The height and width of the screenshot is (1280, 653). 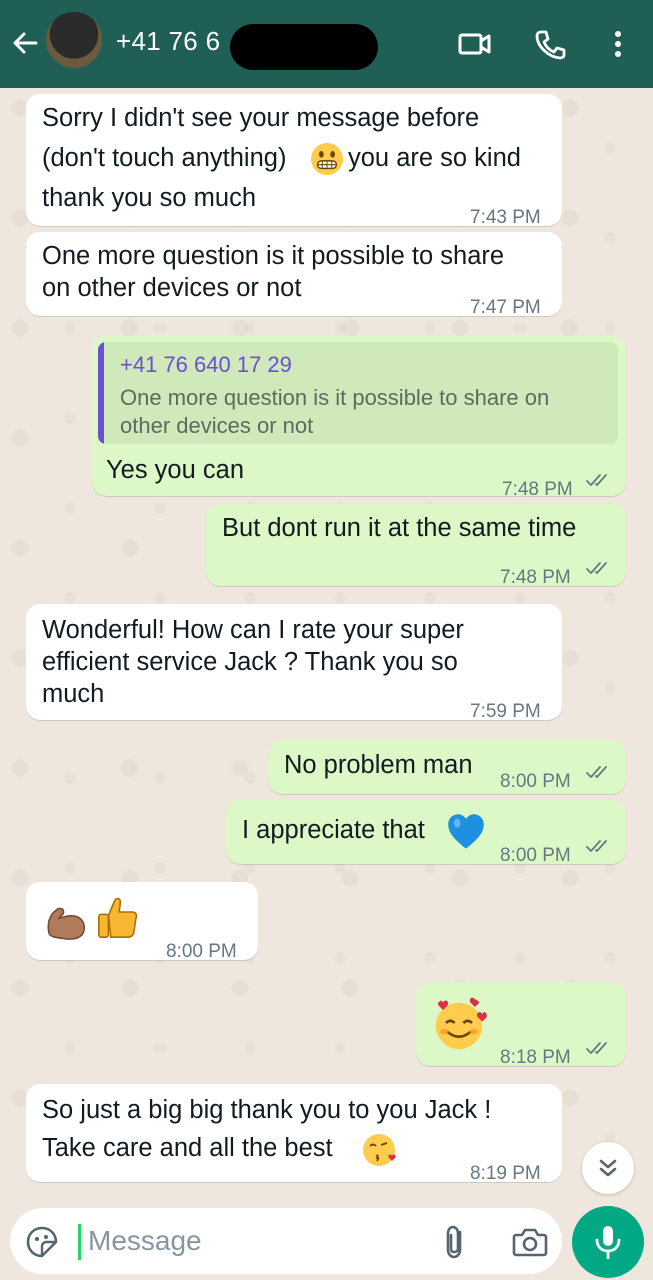 I want to click on avatar, so click(x=74, y=40).